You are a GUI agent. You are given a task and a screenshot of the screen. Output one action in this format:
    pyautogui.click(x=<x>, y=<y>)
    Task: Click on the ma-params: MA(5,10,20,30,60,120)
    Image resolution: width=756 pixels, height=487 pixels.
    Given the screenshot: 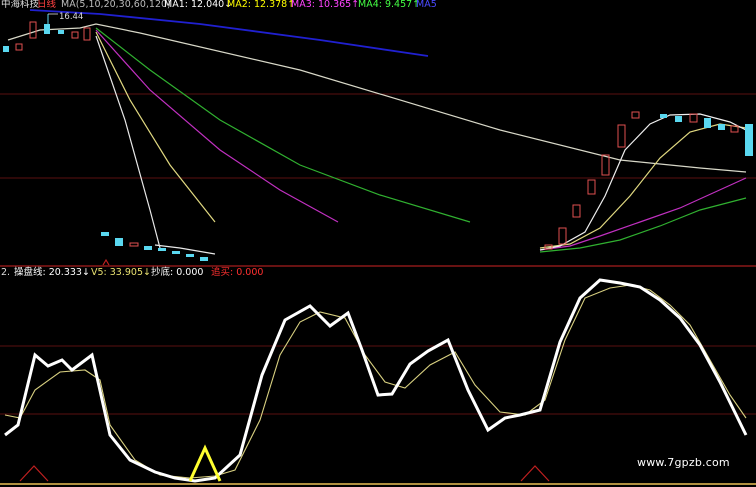 What is the action you would take?
    pyautogui.click(x=116, y=5)
    